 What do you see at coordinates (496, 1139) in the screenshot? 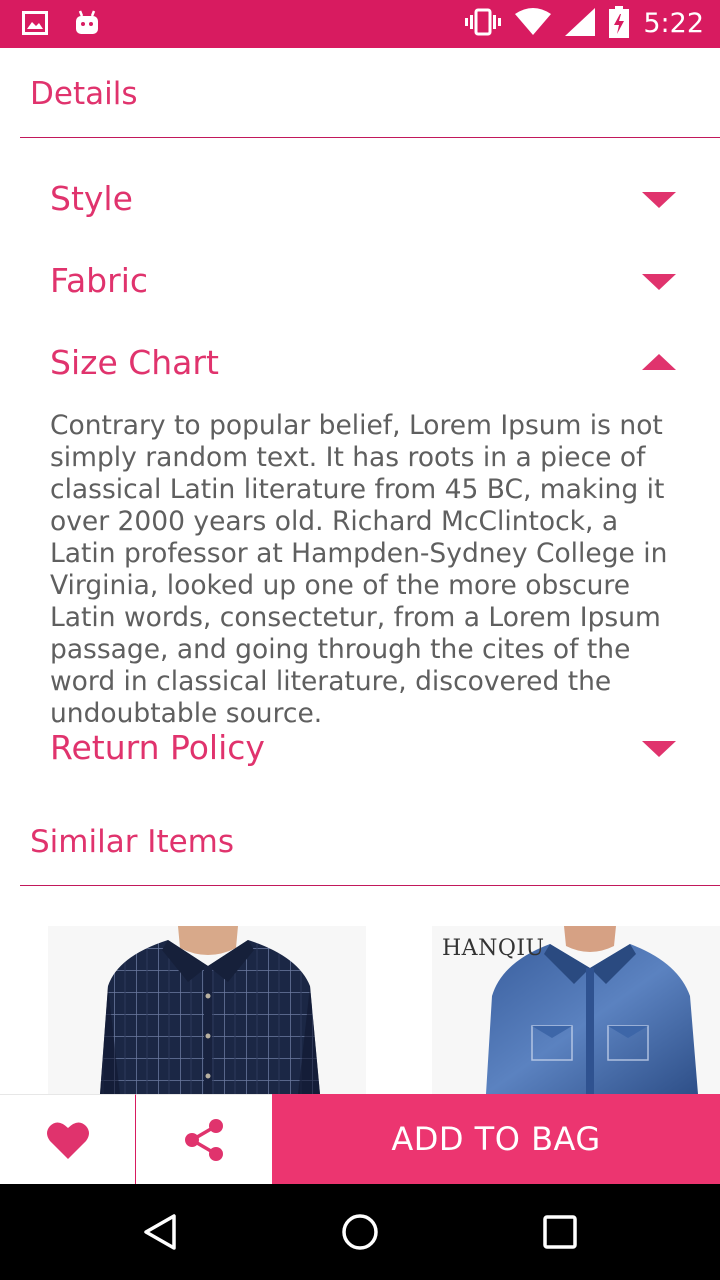
I see `add-to-bag-button: ADD TO BAG` at bounding box center [496, 1139].